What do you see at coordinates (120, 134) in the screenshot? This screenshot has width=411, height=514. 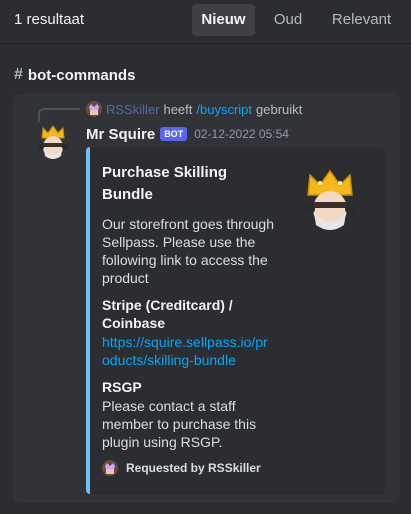 I see `author-name: Mr Squire` at bounding box center [120, 134].